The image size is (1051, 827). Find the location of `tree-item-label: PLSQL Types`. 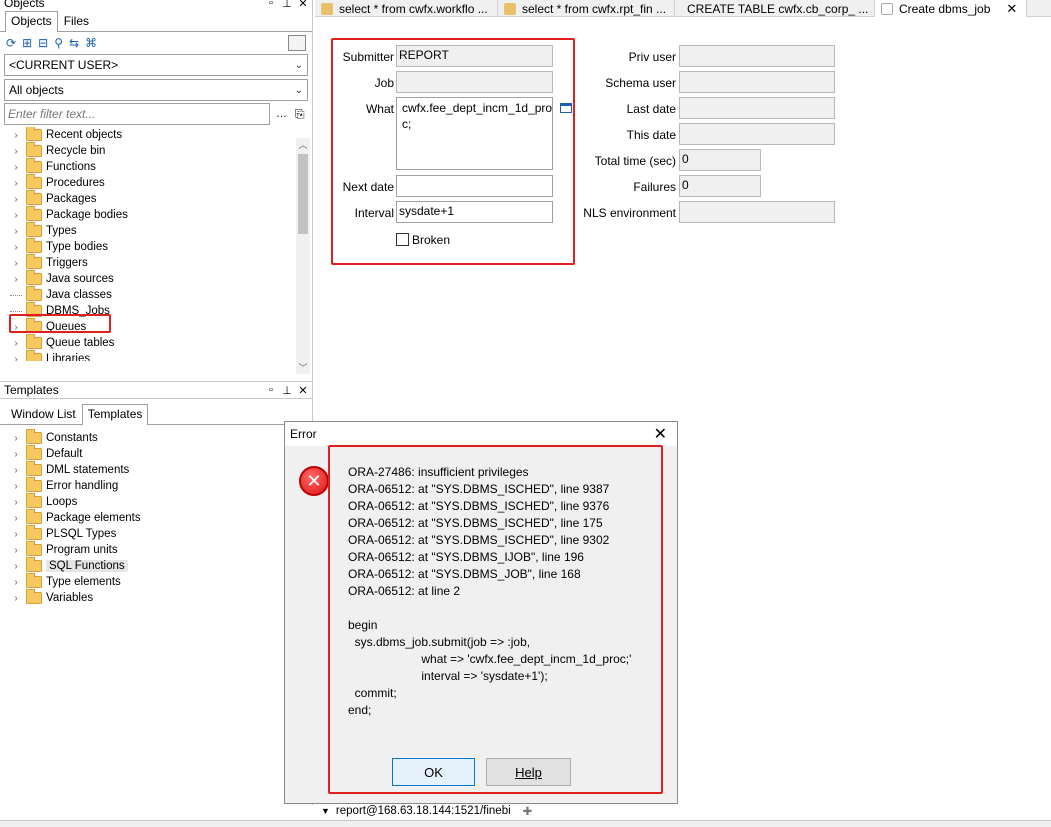

tree-item-label: PLSQL Types is located at coordinates (81, 534).